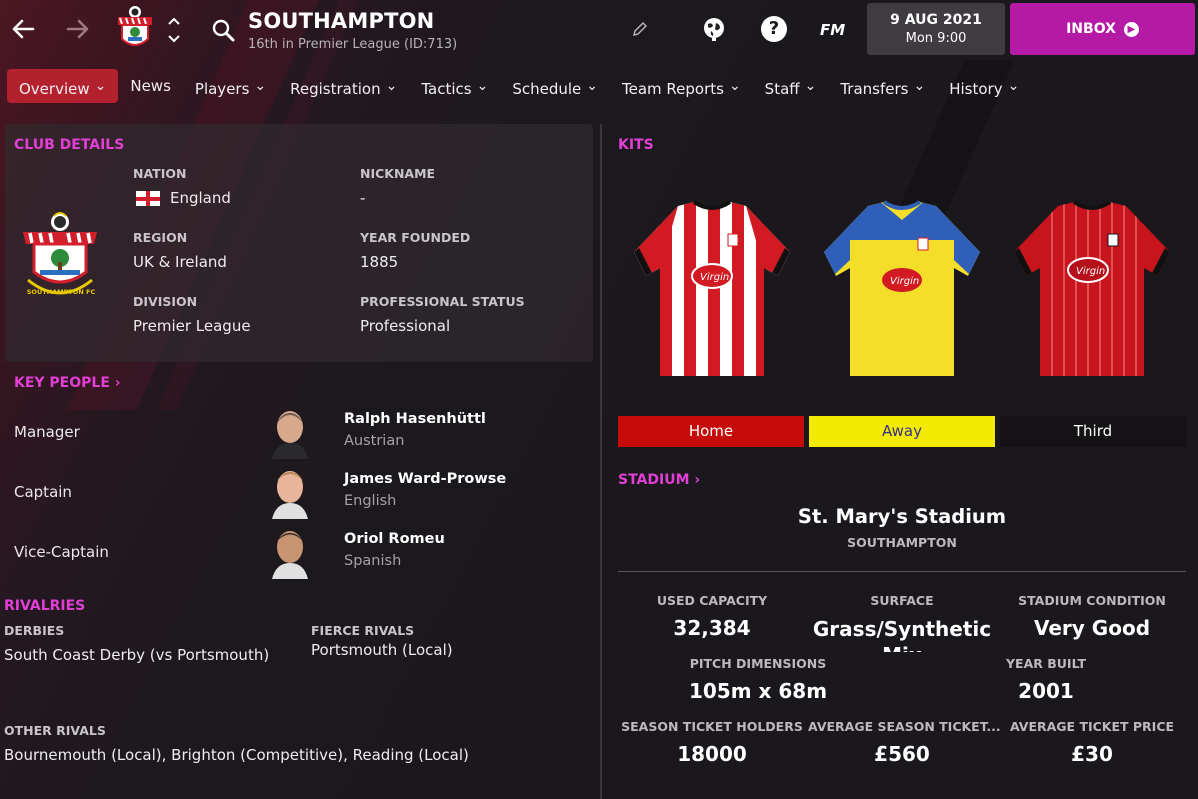 Image resolution: width=1198 pixels, height=799 pixels. What do you see at coordinates (180, 262) in the screenshot?
I see `region-value: UK & Ireland` at bounding box center [180, 262].